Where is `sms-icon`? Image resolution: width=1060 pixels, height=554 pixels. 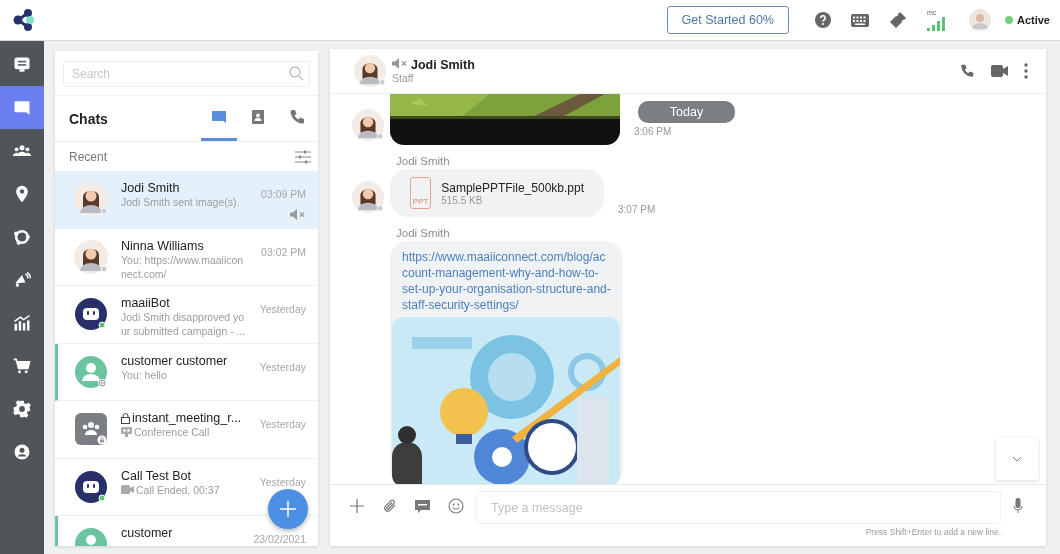 sms-icon is located at coordinates (422, 506).